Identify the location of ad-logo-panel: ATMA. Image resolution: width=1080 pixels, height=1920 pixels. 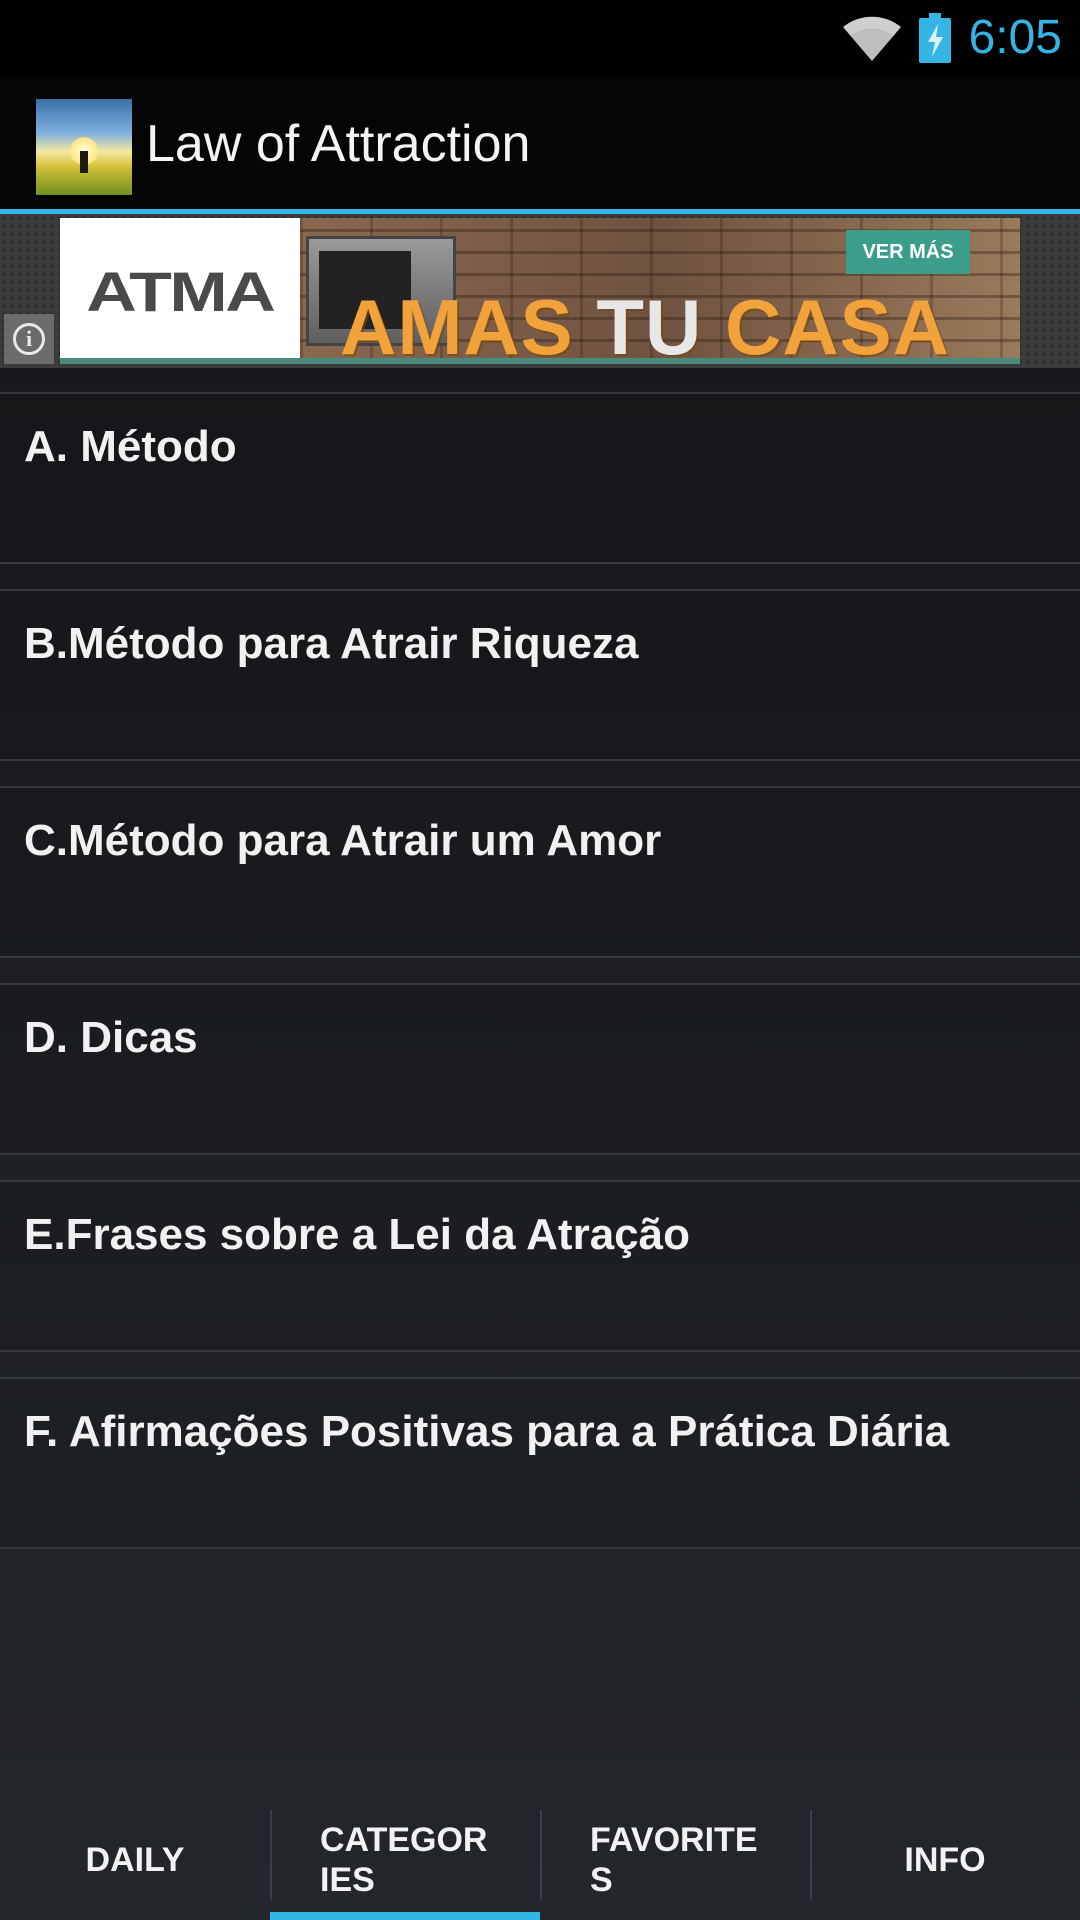
(180, 291).